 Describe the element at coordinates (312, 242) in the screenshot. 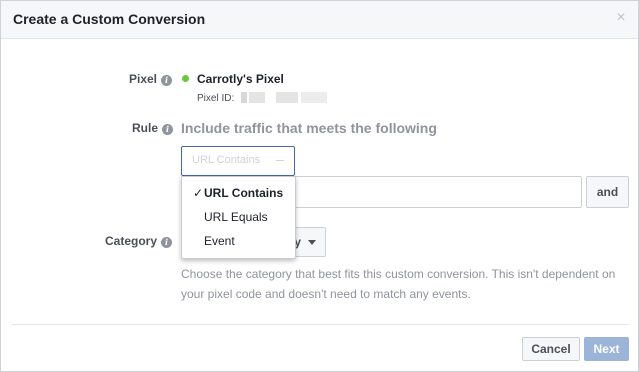

I see `dropdown-arrow-icon` at that location.